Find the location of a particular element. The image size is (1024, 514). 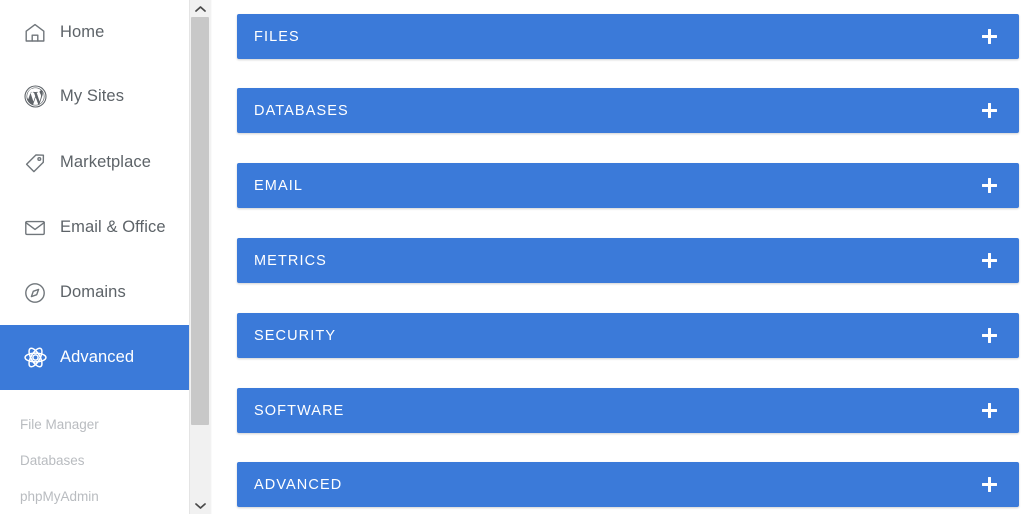

sidebar-item-domains: Domains is located at coordinates (94, 292).